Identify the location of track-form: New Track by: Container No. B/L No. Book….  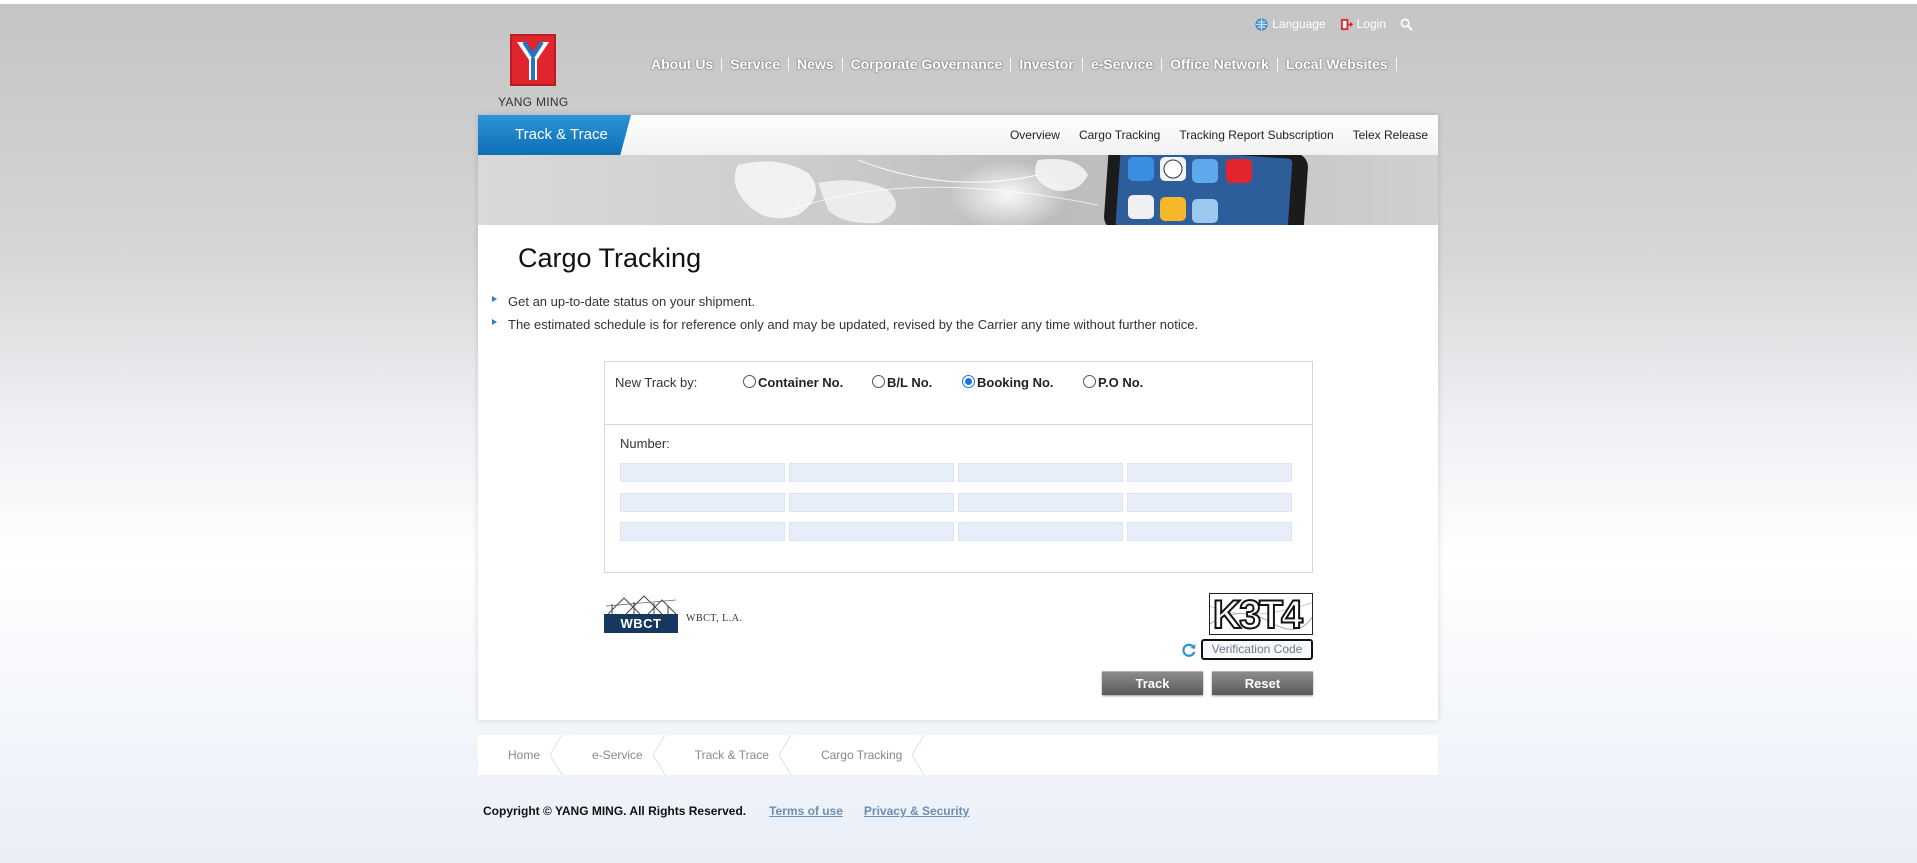
(958, 467).